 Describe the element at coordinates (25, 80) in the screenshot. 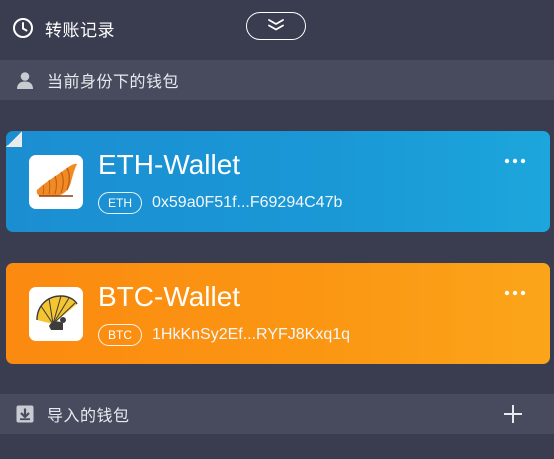

I see `person-icon` at that location.